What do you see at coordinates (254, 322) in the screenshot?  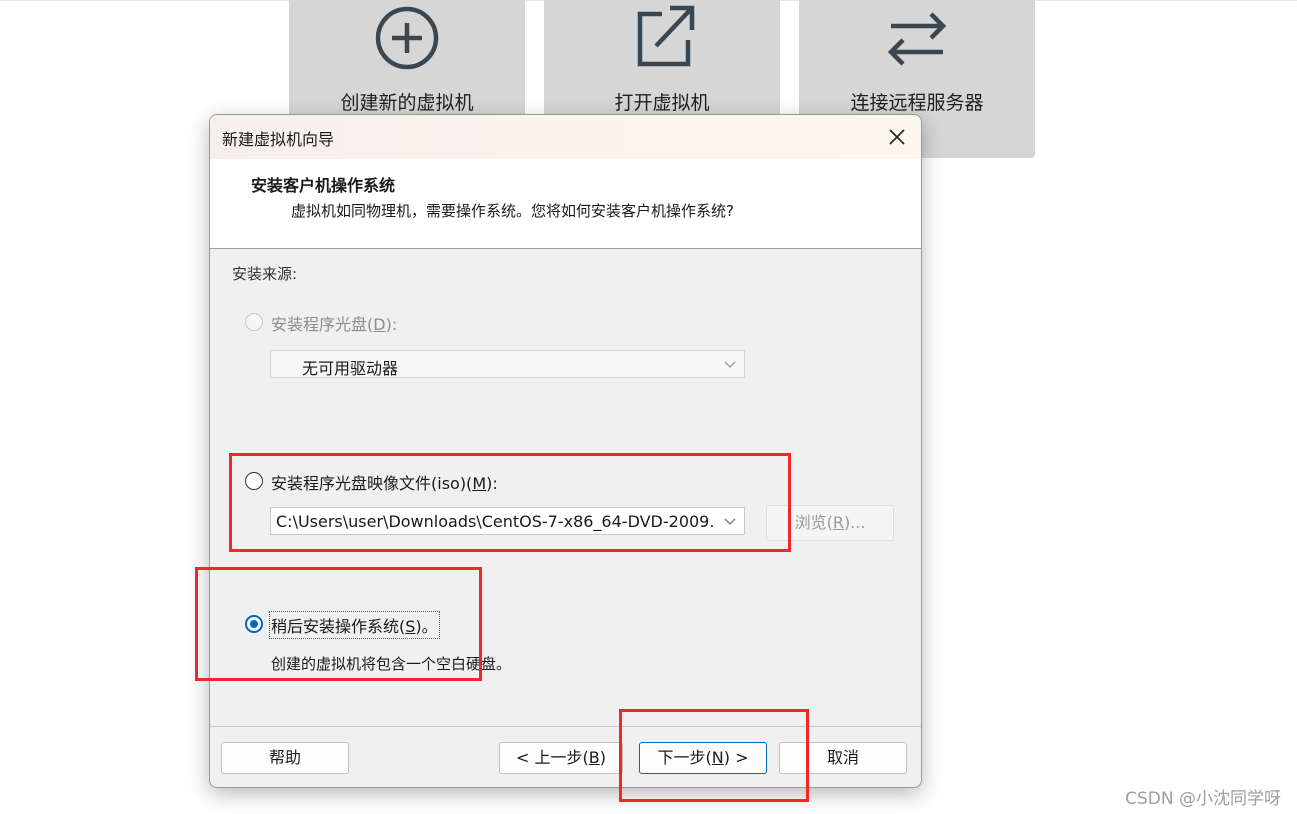 I see `installer-disc-radio` at bounding box center [254, 322].